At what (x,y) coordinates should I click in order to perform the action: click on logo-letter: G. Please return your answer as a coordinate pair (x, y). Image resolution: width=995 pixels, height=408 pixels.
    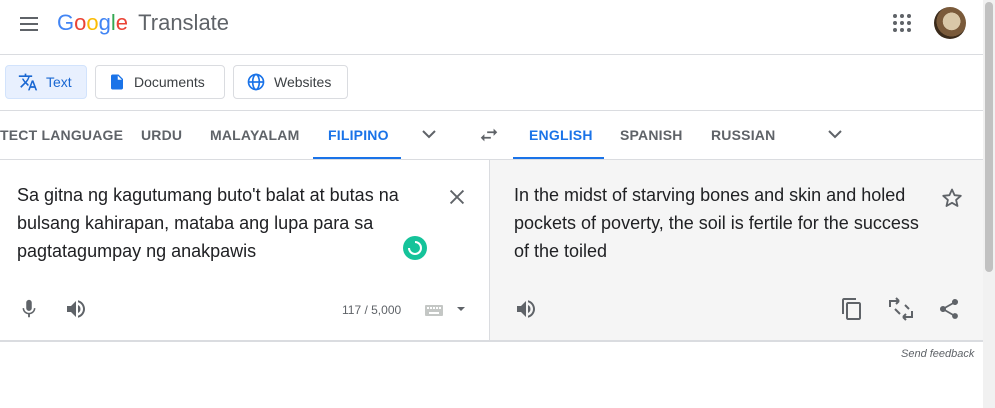
    Looking at the image, I should click on (66, 22).